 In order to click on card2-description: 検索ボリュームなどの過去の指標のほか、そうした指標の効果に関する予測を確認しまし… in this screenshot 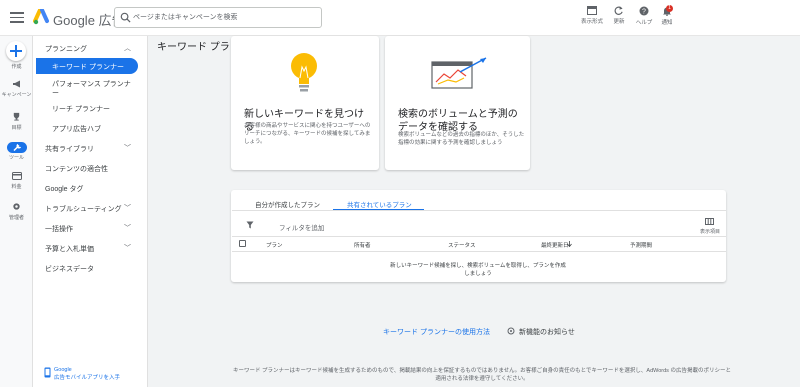, I will do `click(461, 139)`.